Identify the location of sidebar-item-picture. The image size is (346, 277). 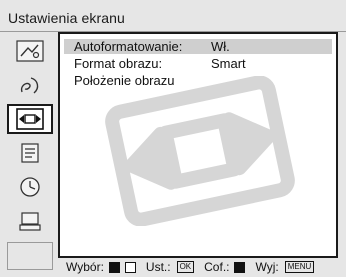
(30, 51).